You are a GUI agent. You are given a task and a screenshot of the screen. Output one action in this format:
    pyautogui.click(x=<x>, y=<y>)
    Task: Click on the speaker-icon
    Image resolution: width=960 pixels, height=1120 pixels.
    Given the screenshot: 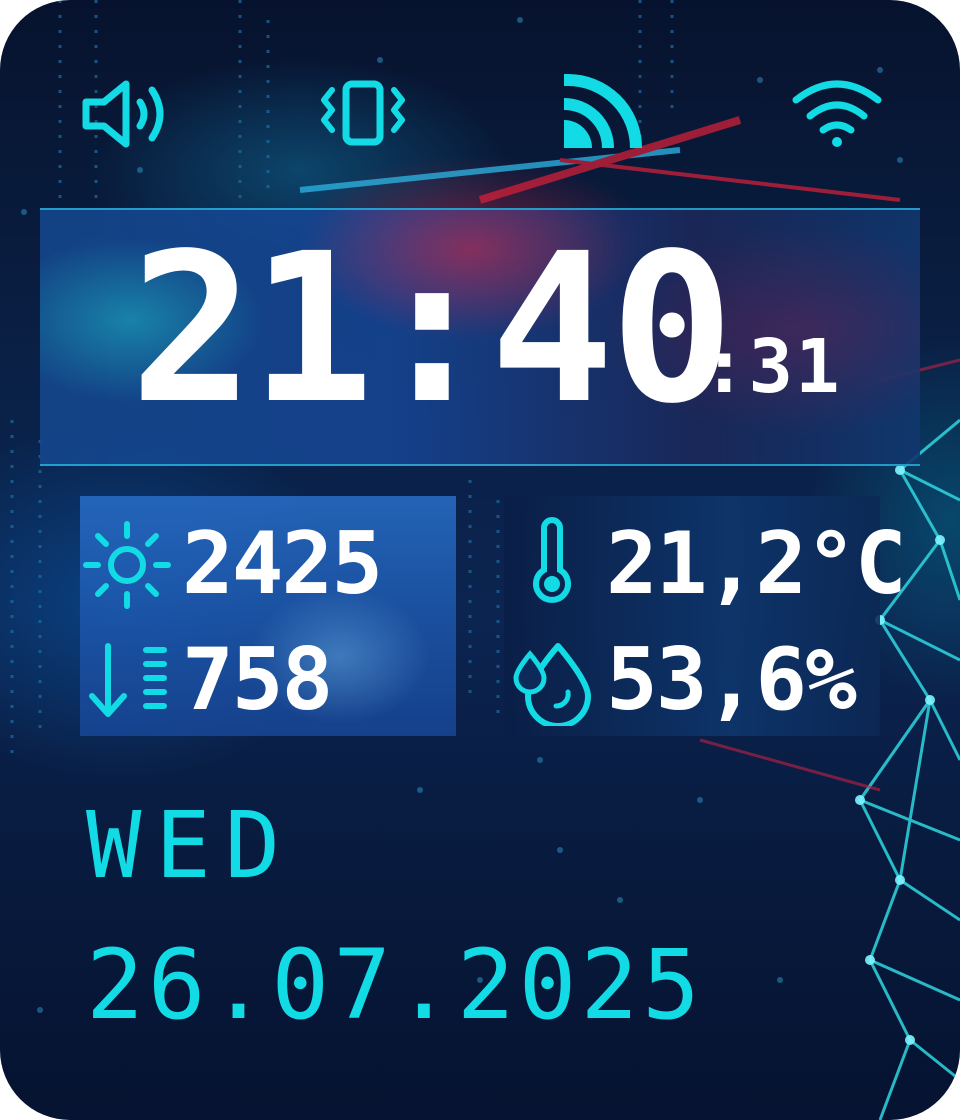 What is the action you would take?
    pyautogui.click(x=127, y=114)
    